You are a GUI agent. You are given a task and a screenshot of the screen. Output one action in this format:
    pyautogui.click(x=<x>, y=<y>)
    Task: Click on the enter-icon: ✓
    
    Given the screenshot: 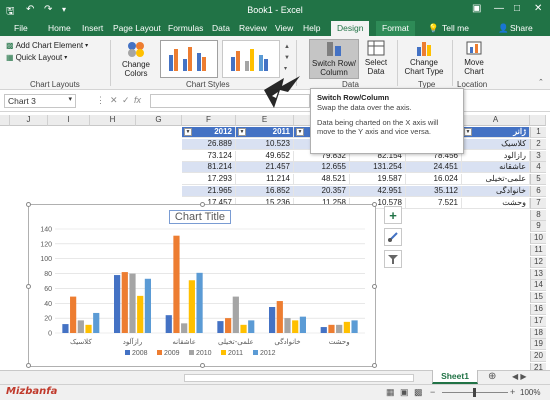 What is the action you would take?
    pyautogui.click(x=126, y=100)
    